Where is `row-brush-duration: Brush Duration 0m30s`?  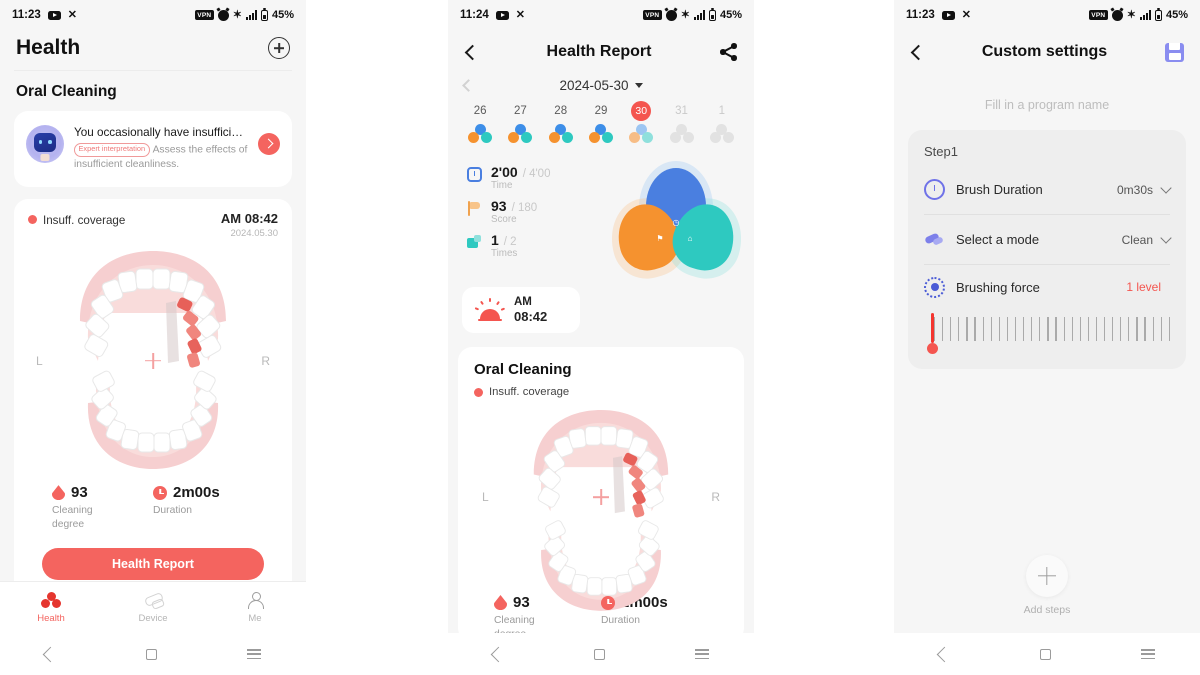
row-brush-duration: Brush Duration 0m30s is located at coordinates (1048, 190).